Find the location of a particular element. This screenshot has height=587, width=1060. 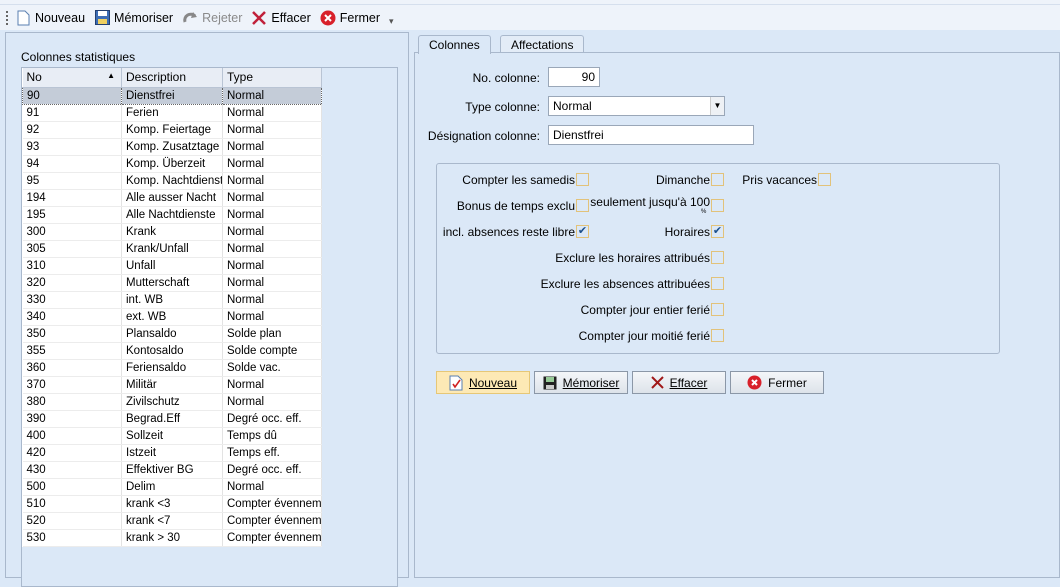

toolbar-grip is located at coordinates (7, 17).